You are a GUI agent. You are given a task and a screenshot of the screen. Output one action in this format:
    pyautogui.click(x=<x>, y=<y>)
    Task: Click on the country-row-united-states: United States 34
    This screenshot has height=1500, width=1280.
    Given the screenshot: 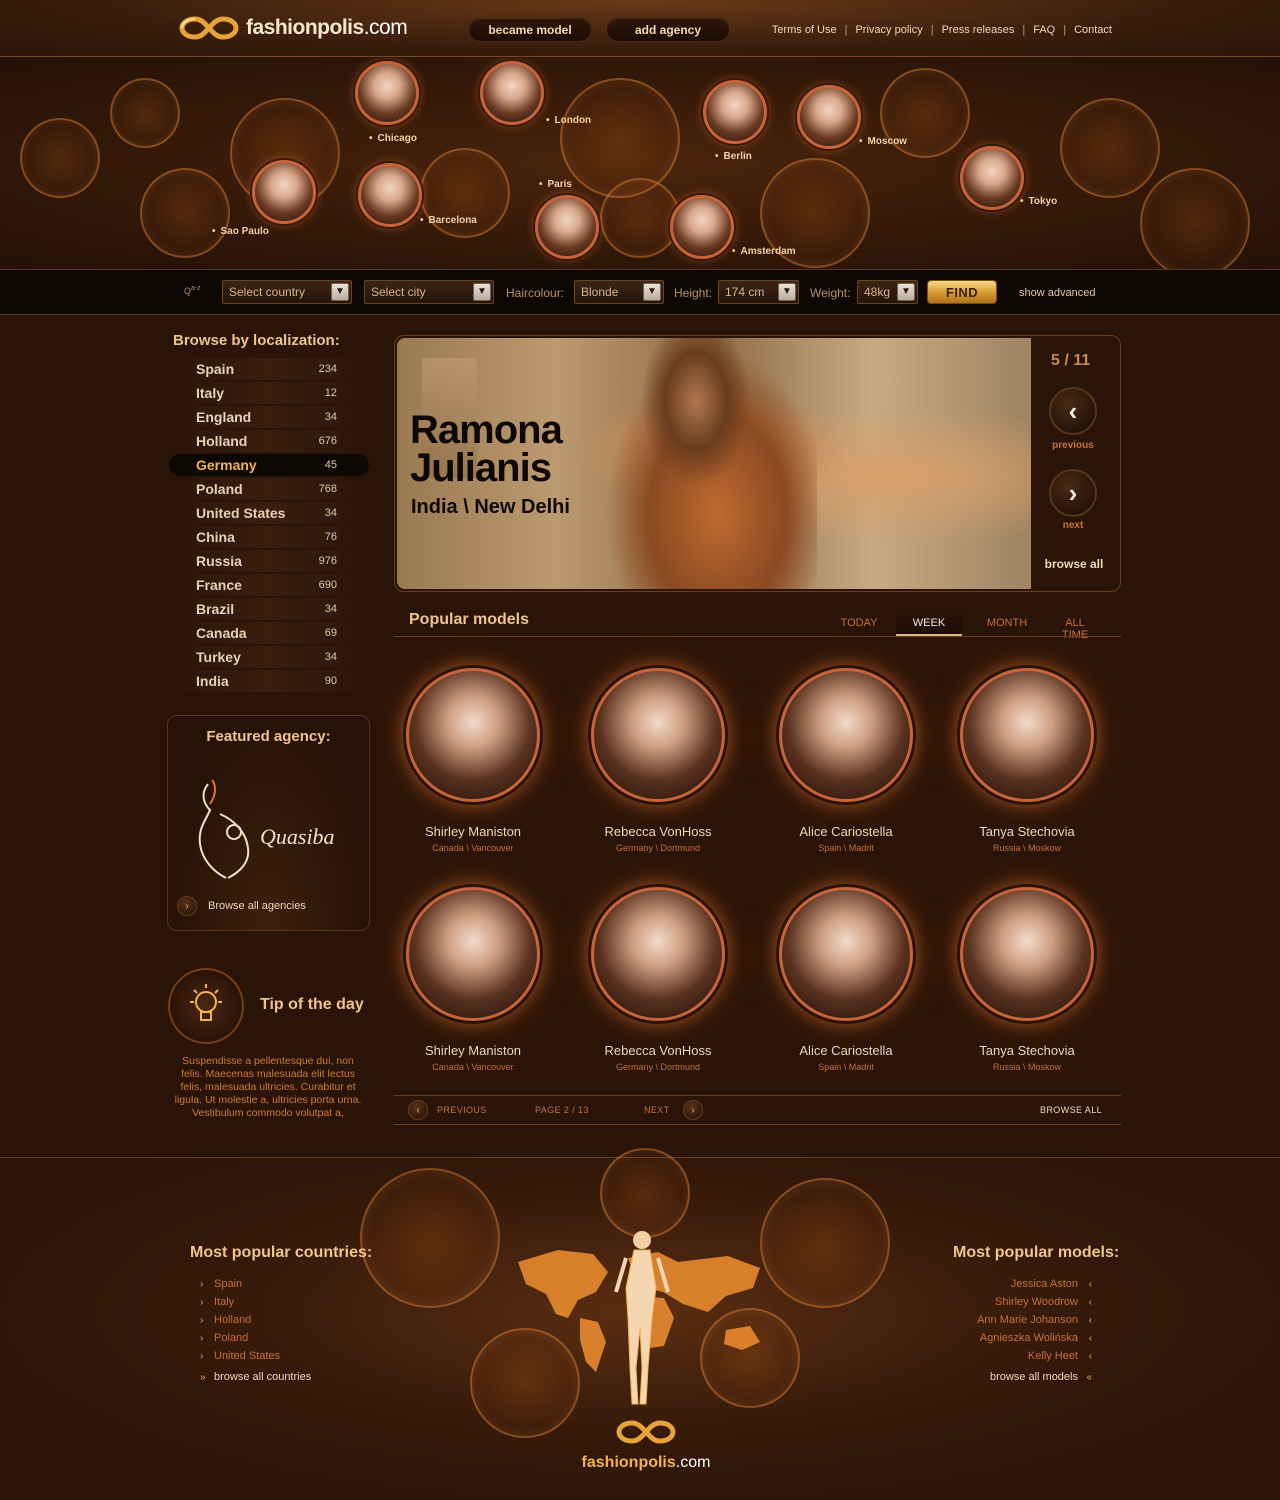 What is the action you would take?
    pyautogui.click(x=269, y=513)
    